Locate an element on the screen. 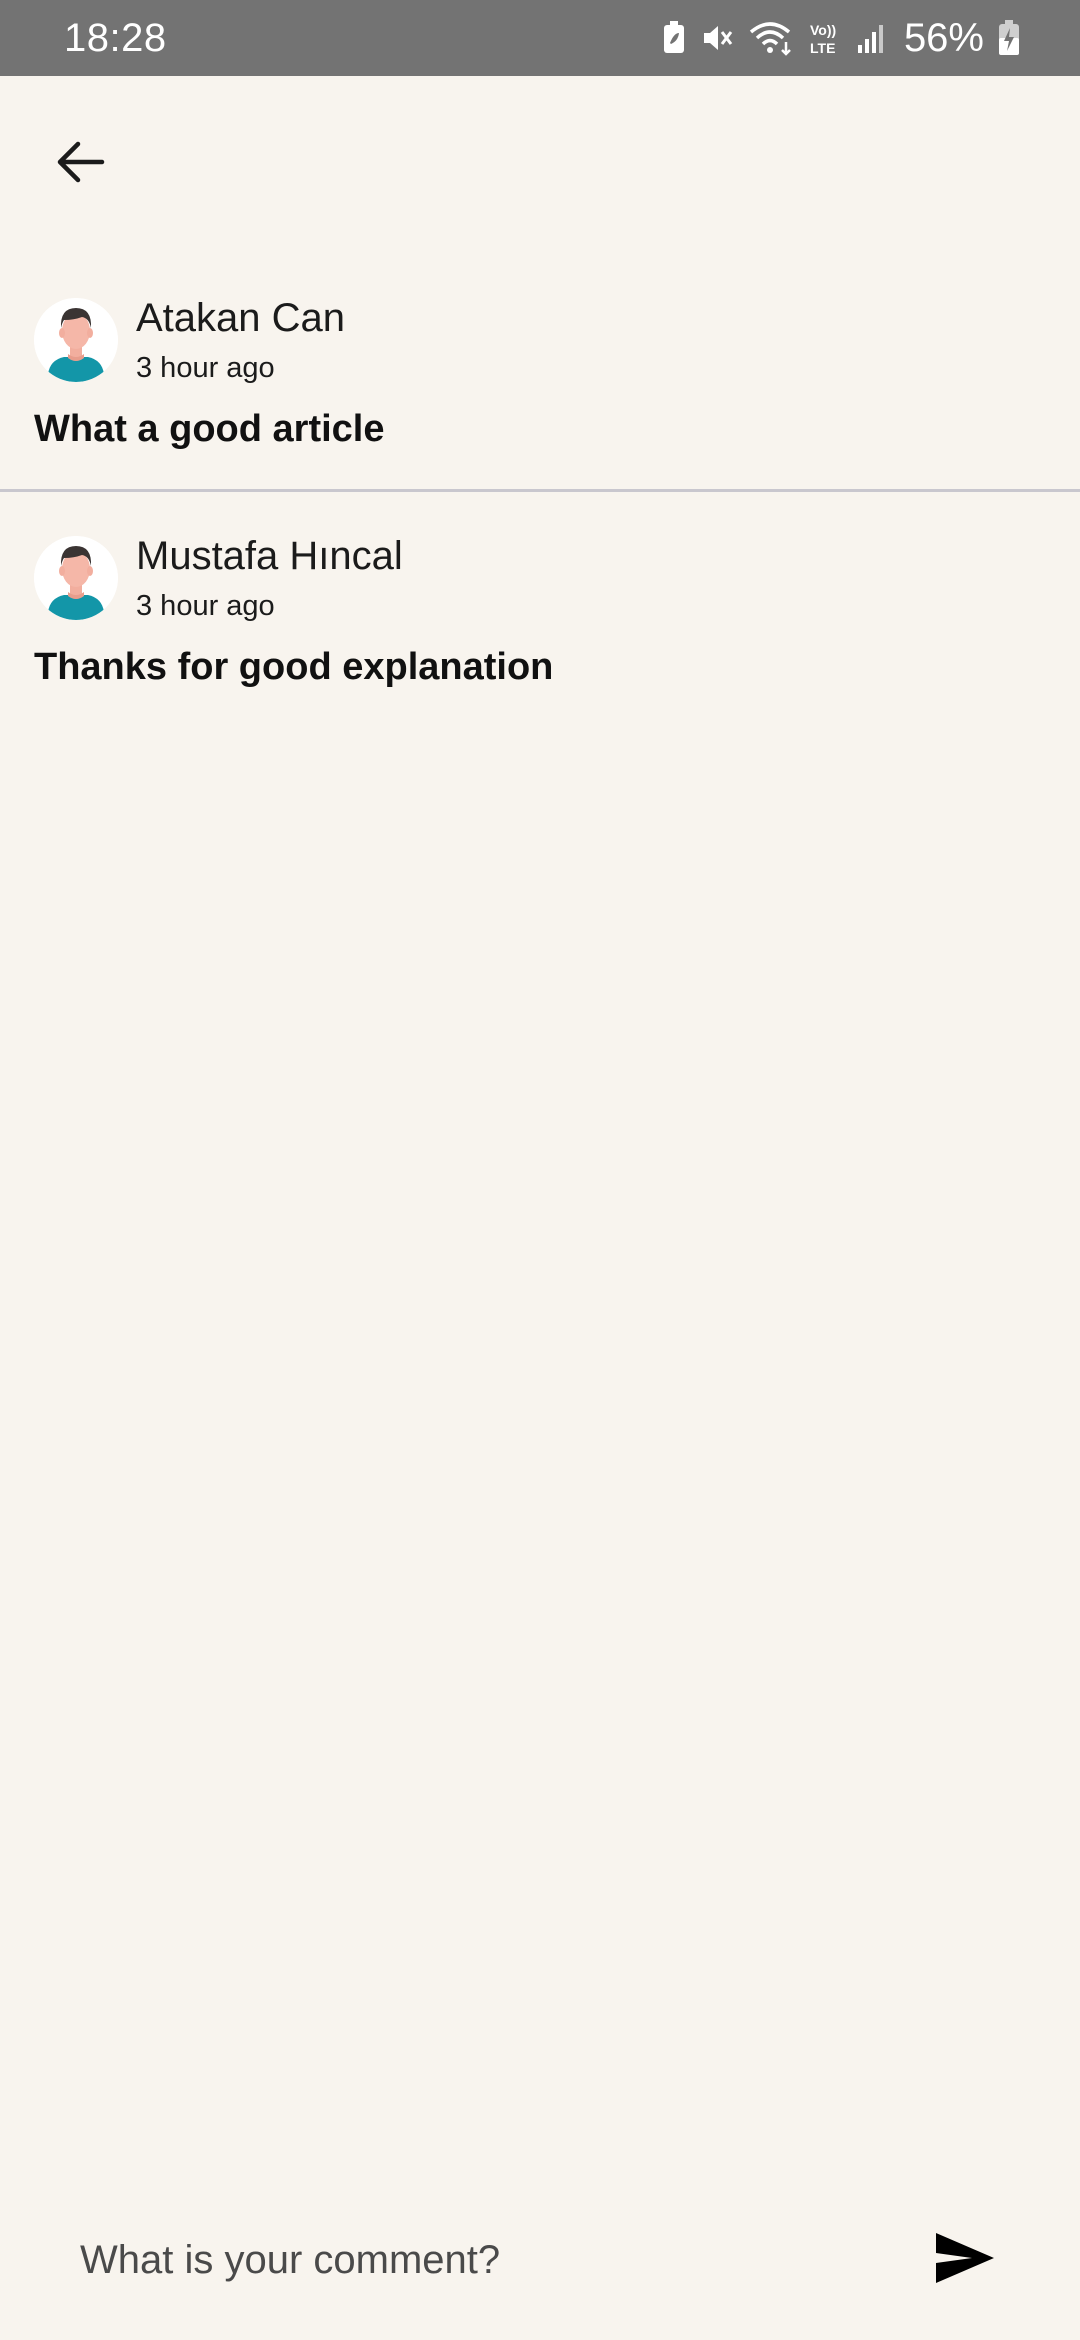 The width and height of the screenshot is (1080, 2340). comment-composer is located at coordinates (540, 2260).